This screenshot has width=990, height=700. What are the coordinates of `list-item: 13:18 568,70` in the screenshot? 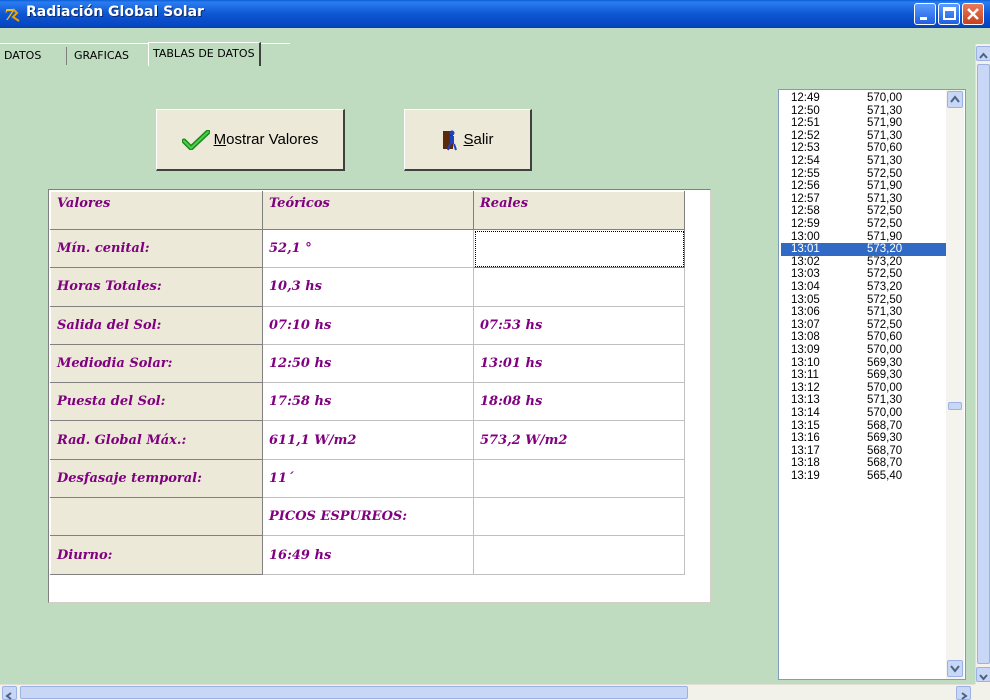 It's located at (864, 463).